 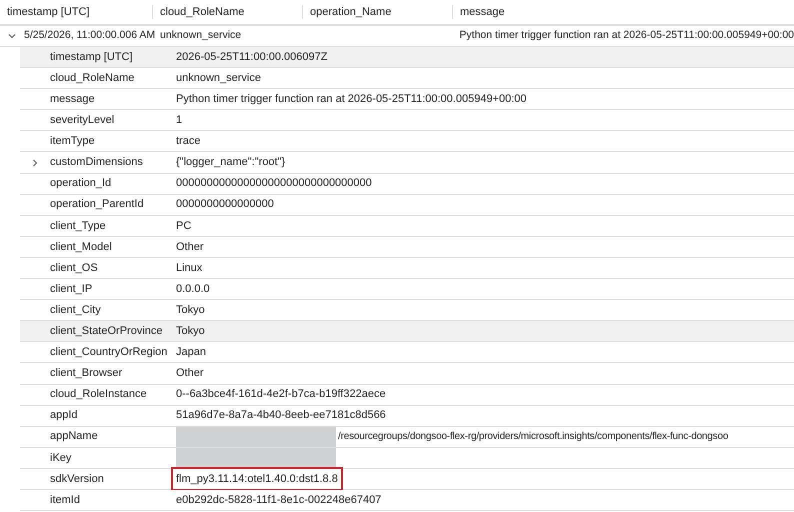 I want to click on field-name: itemType, so click(x=72, y=142).